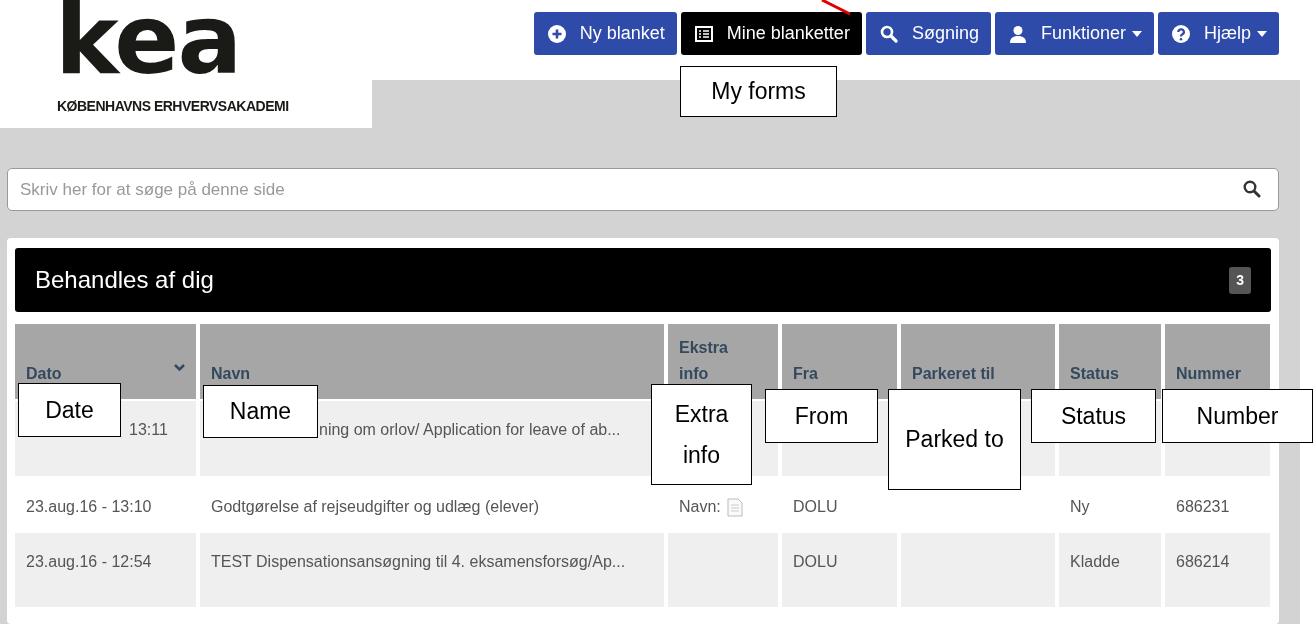 This screenshot has width=1315, height=624. Describe the element at coordinates (1110, 570) in the screenshot. I see `table-cell: Kladde` at that location.